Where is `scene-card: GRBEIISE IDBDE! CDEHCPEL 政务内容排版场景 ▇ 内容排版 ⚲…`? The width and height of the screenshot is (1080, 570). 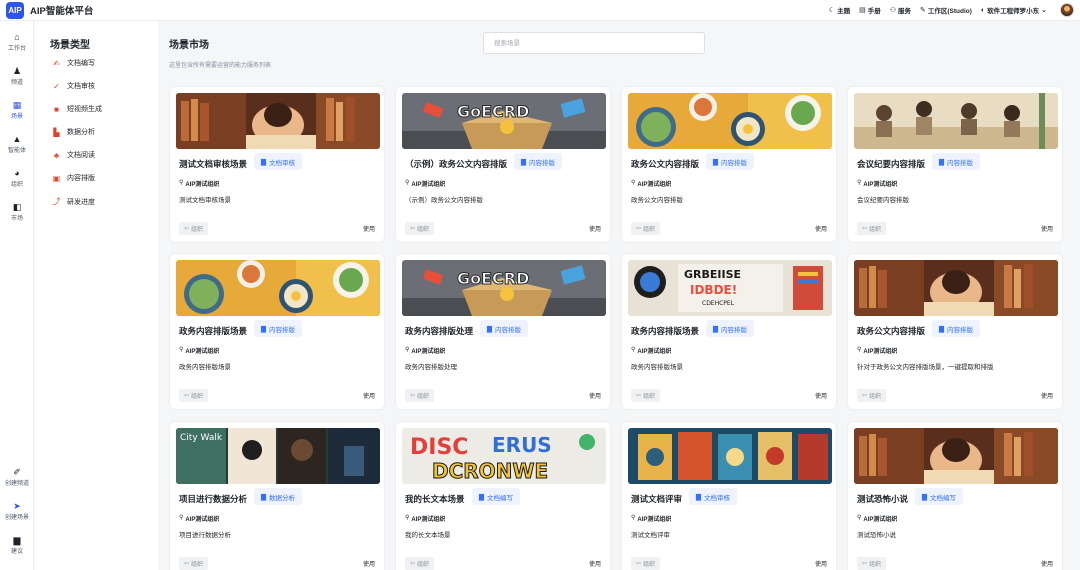
scene-card: GRBEIISE IDBDE! CDEHCPEL 政务内容排版场景 ▇ 内容排版 ⚲… is located at coordinates (729, 331).